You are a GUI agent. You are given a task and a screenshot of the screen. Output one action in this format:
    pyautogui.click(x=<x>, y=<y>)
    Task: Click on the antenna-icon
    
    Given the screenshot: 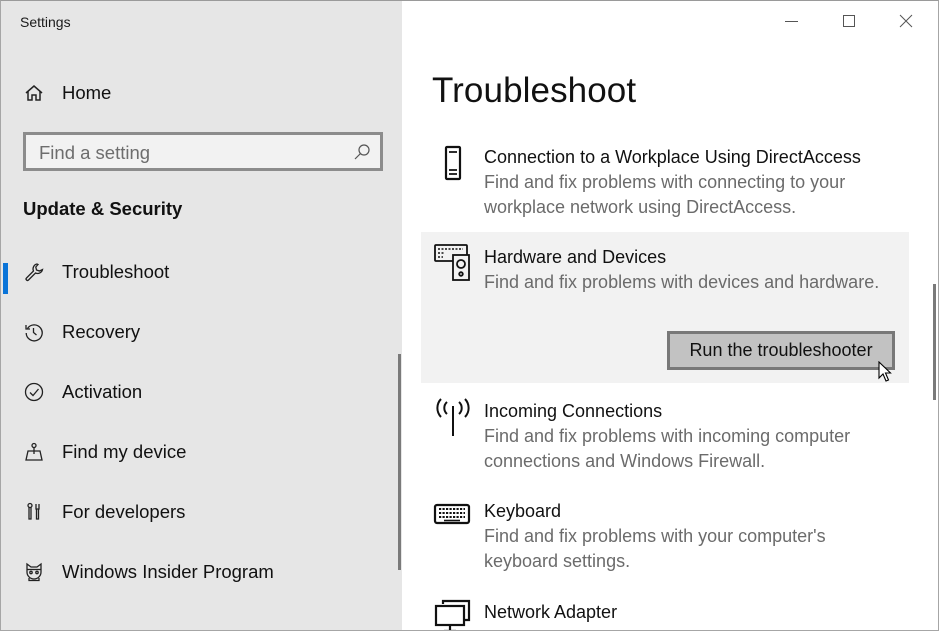 What is the action you would take?
    pyautogui.click(x=453, y=416)
    